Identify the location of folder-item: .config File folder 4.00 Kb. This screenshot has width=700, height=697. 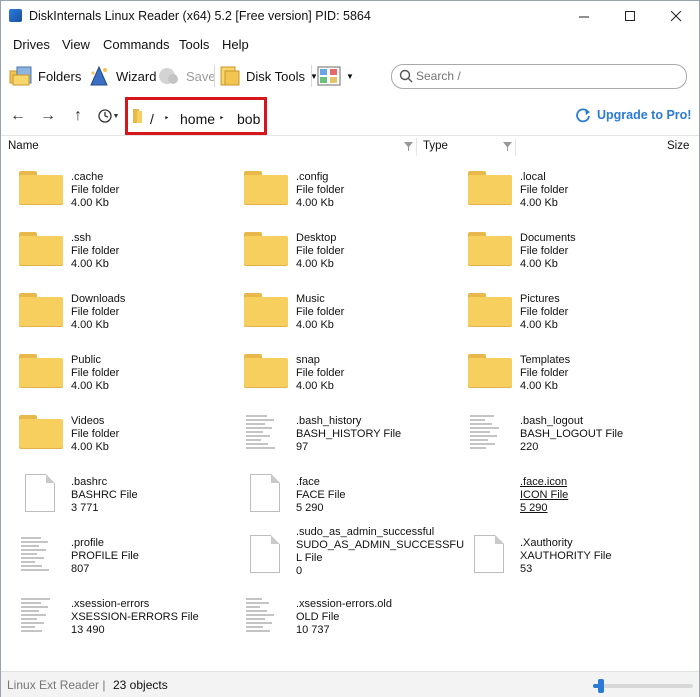
(338, 189).